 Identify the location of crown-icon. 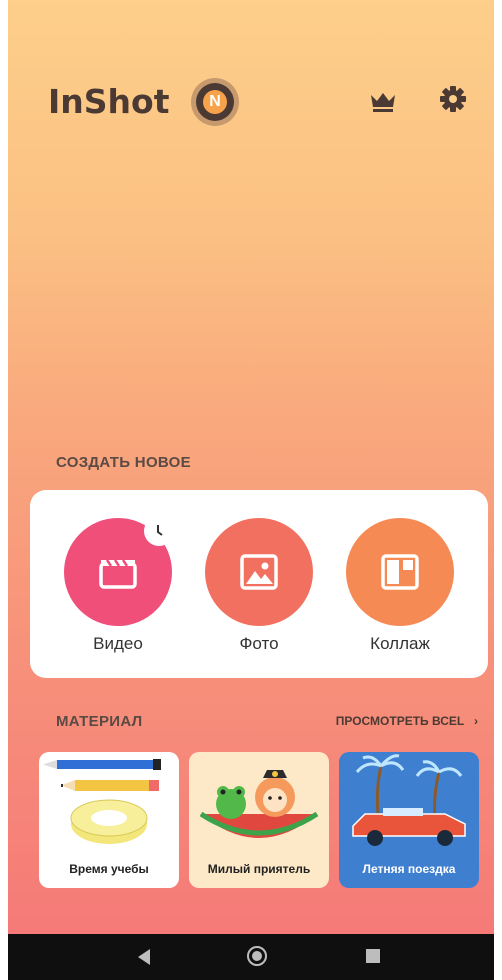
(383, 101).